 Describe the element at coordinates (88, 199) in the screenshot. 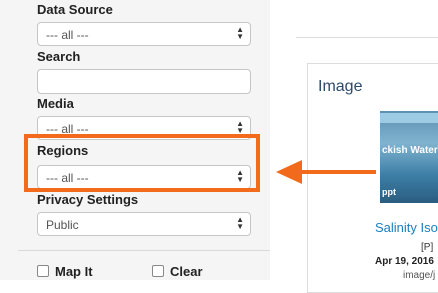

I see `privacy-settings-label: Privacy Settings` at that location.